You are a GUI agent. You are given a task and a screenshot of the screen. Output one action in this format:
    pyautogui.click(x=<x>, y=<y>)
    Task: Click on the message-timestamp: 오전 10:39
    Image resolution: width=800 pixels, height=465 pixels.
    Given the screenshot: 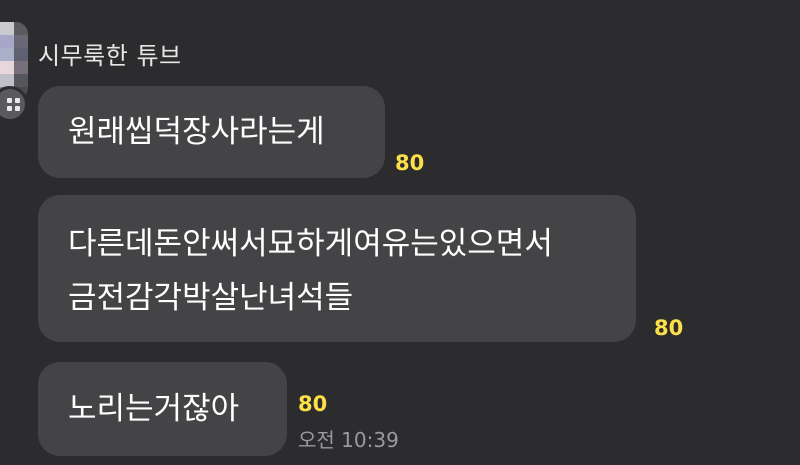 What is the action you would take?
    pyautogui.click(x=348, y=440)
    